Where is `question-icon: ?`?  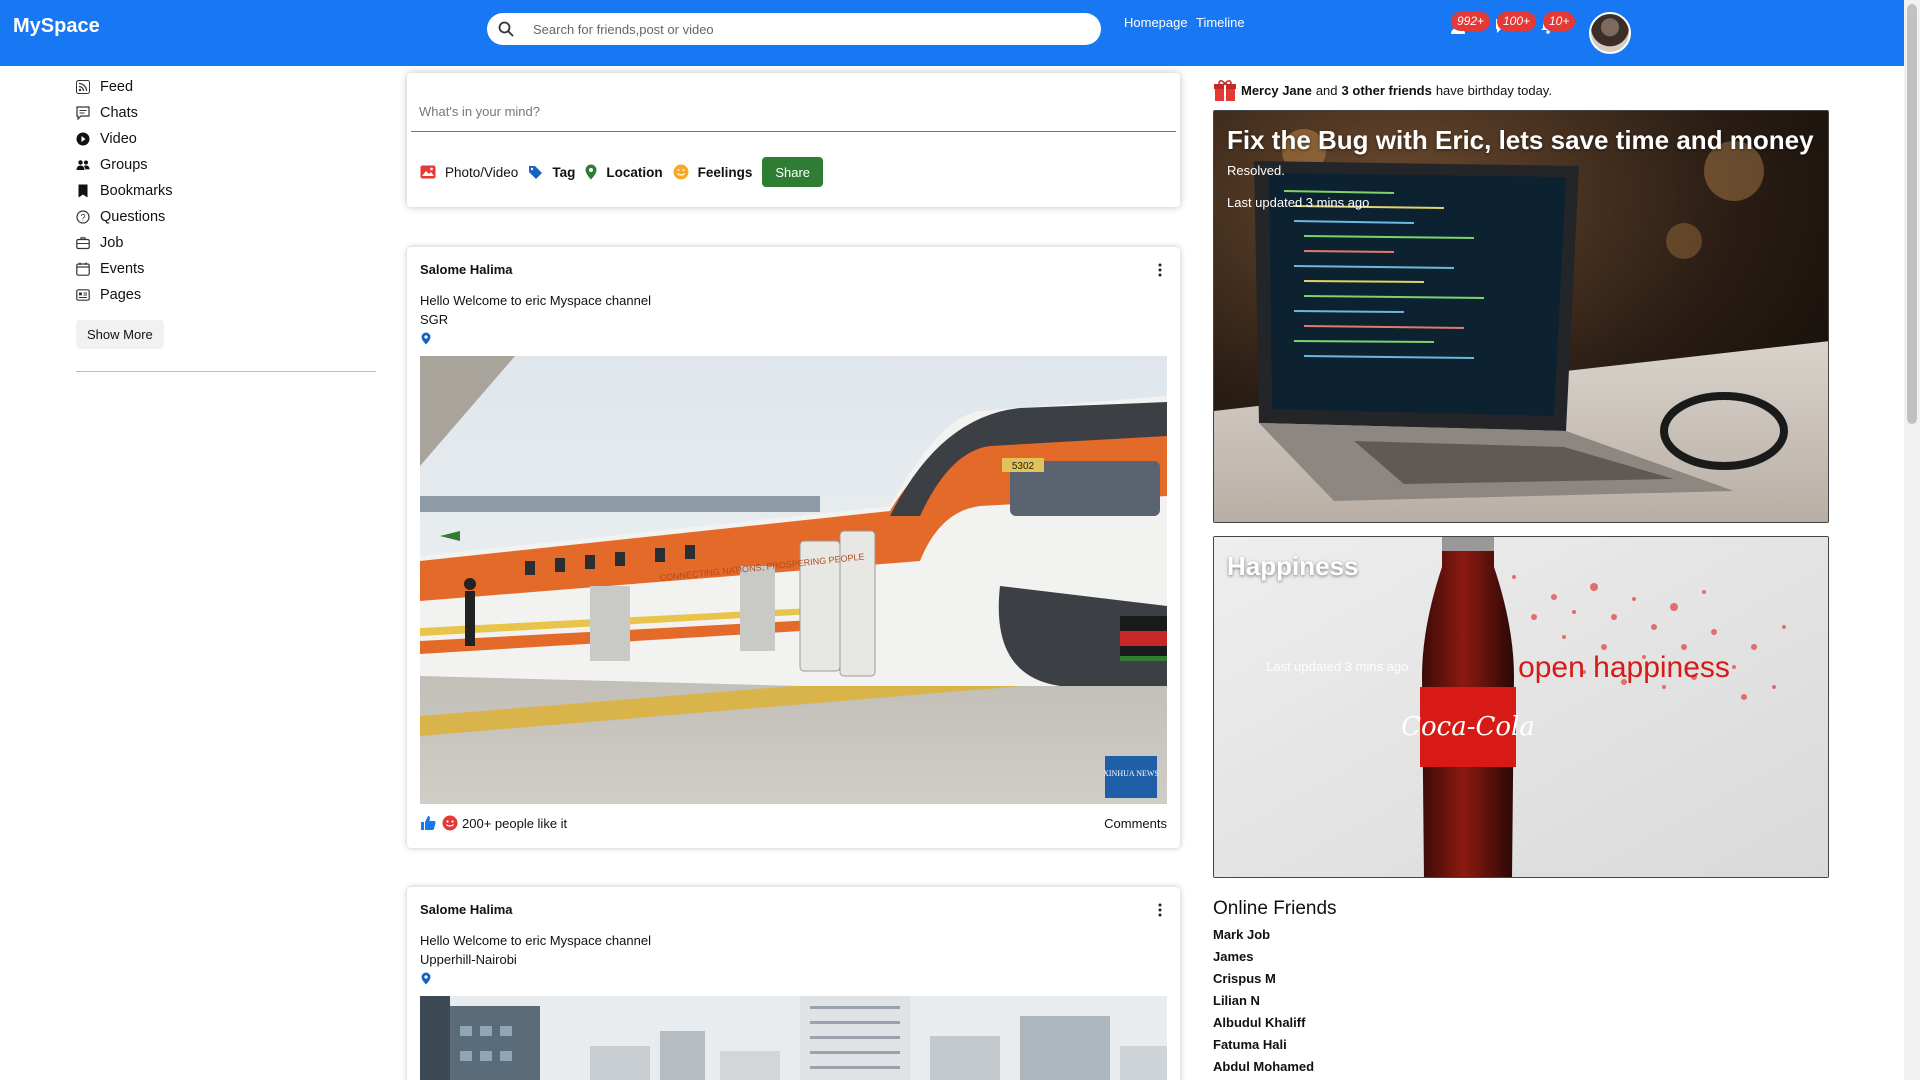 question-icon: ? is located at coordinates (83, 217).